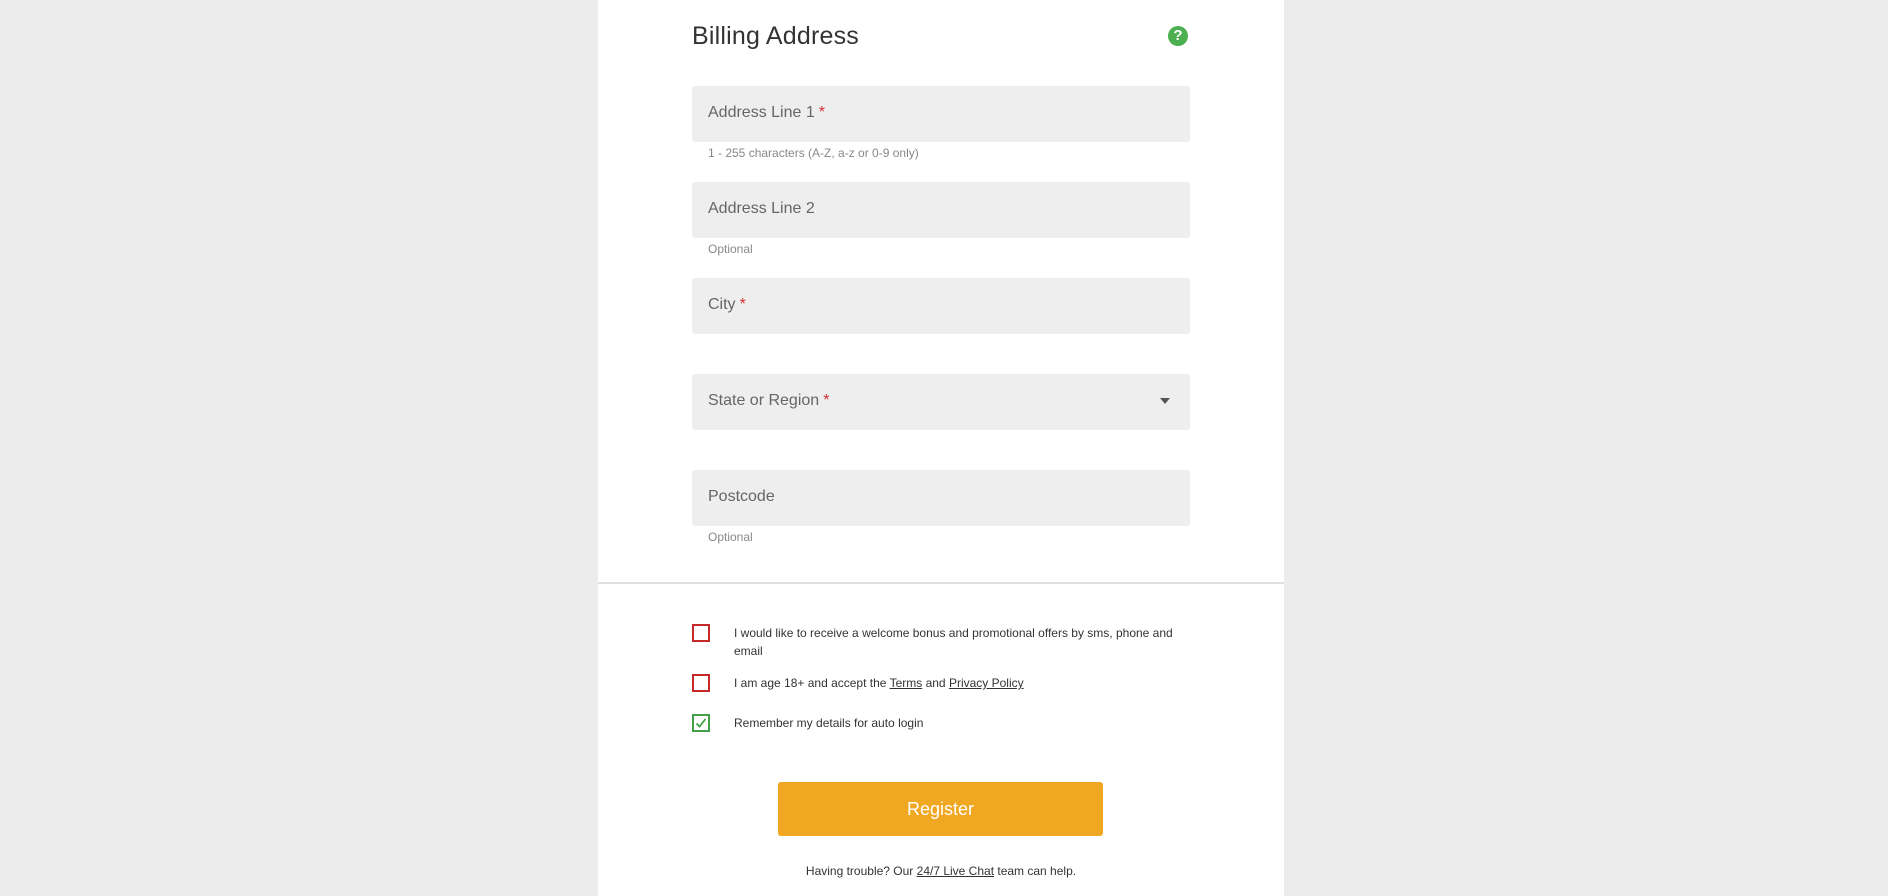 This screenshot has width=1888, height=896. Describe the element at coordinates (941, 114) in the screenshot. I see `address-line-1-field: Address Line 1 *` at that location.